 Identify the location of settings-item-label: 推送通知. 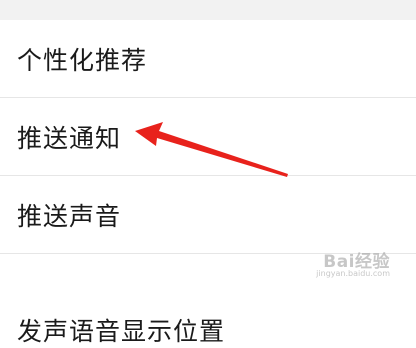
(69, 138).